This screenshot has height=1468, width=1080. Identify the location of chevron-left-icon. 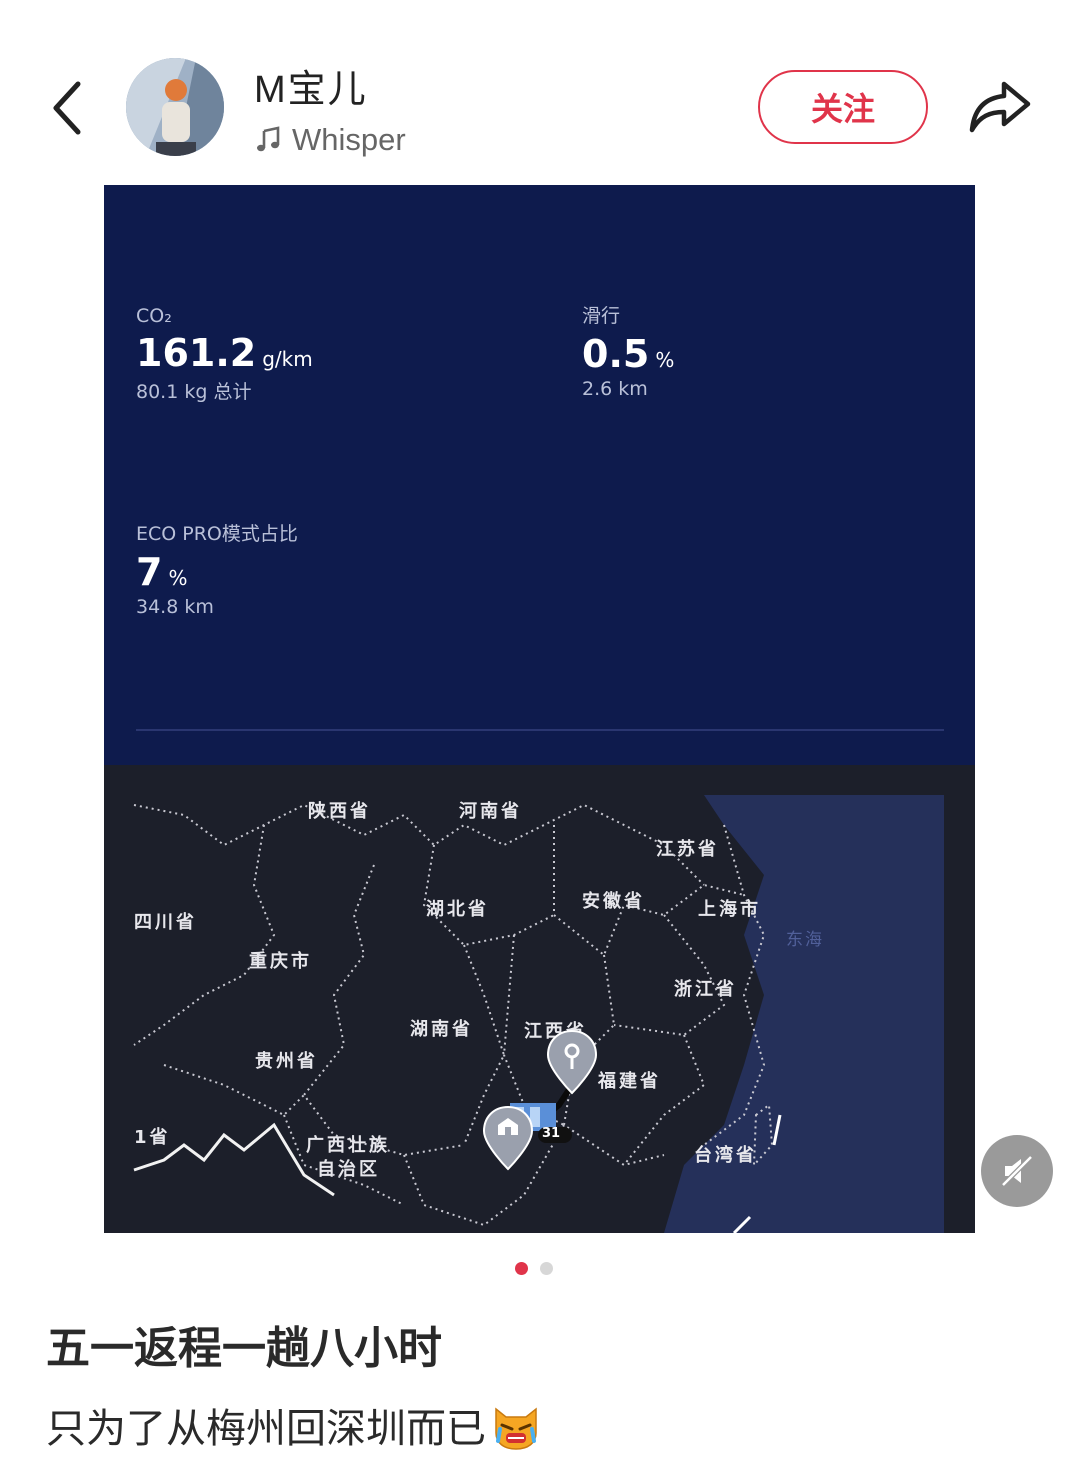
(67, 108).